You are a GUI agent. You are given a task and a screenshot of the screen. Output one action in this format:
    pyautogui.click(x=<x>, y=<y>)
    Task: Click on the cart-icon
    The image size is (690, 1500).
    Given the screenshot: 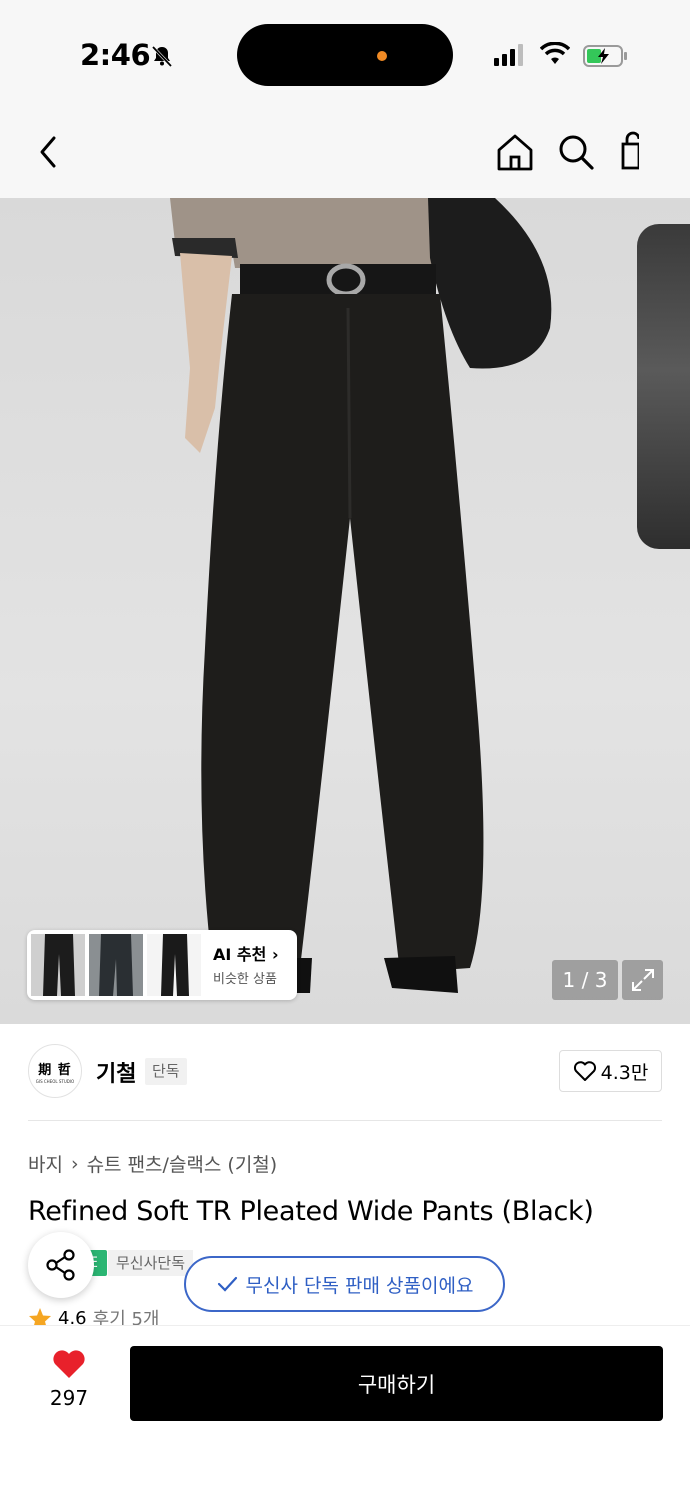 What is the action you would take?
    pyautogui.click(x=627, y=152)
    